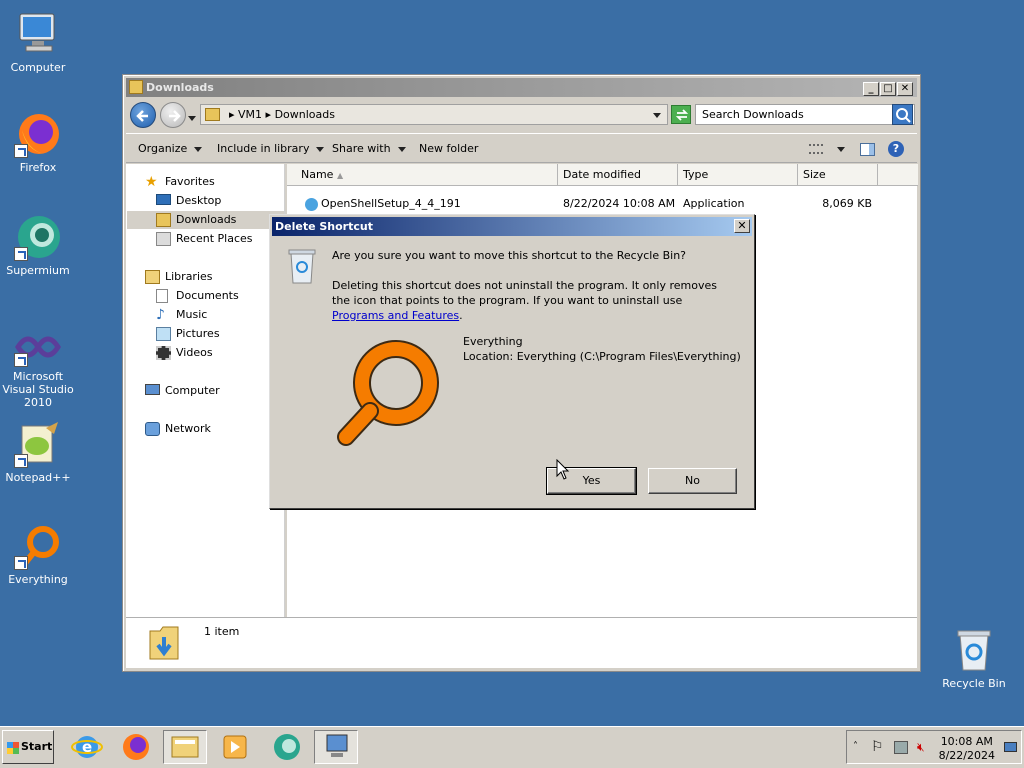 The width and height of the screenshot is (1024, 768). Describe the element at coordinates (902, 114) in the screenshot. I see `search-button` at that location.